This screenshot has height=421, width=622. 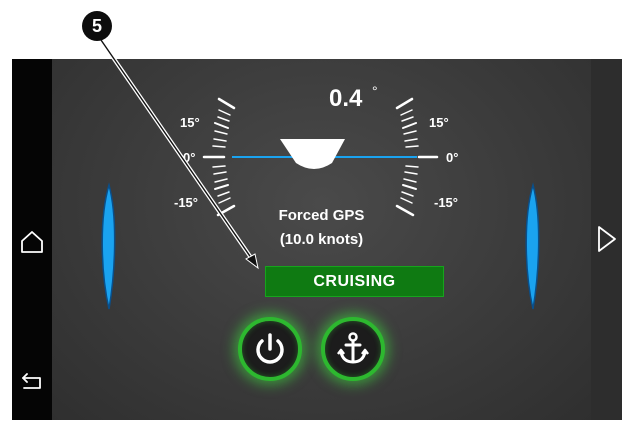 I want to click on play-triangle-icon, so click(x=607, y=239).